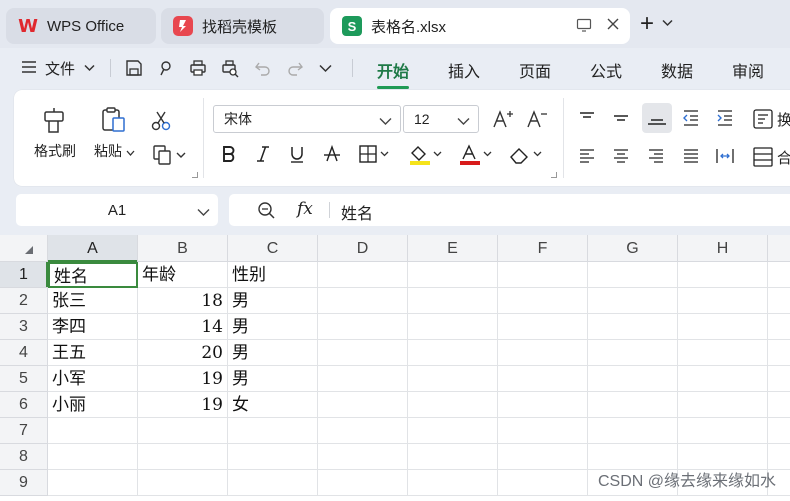  What do you see at coordinates (93, 301) in the screenshot?
I see `cell-a2: 张三` at bounding box center [93, 301].